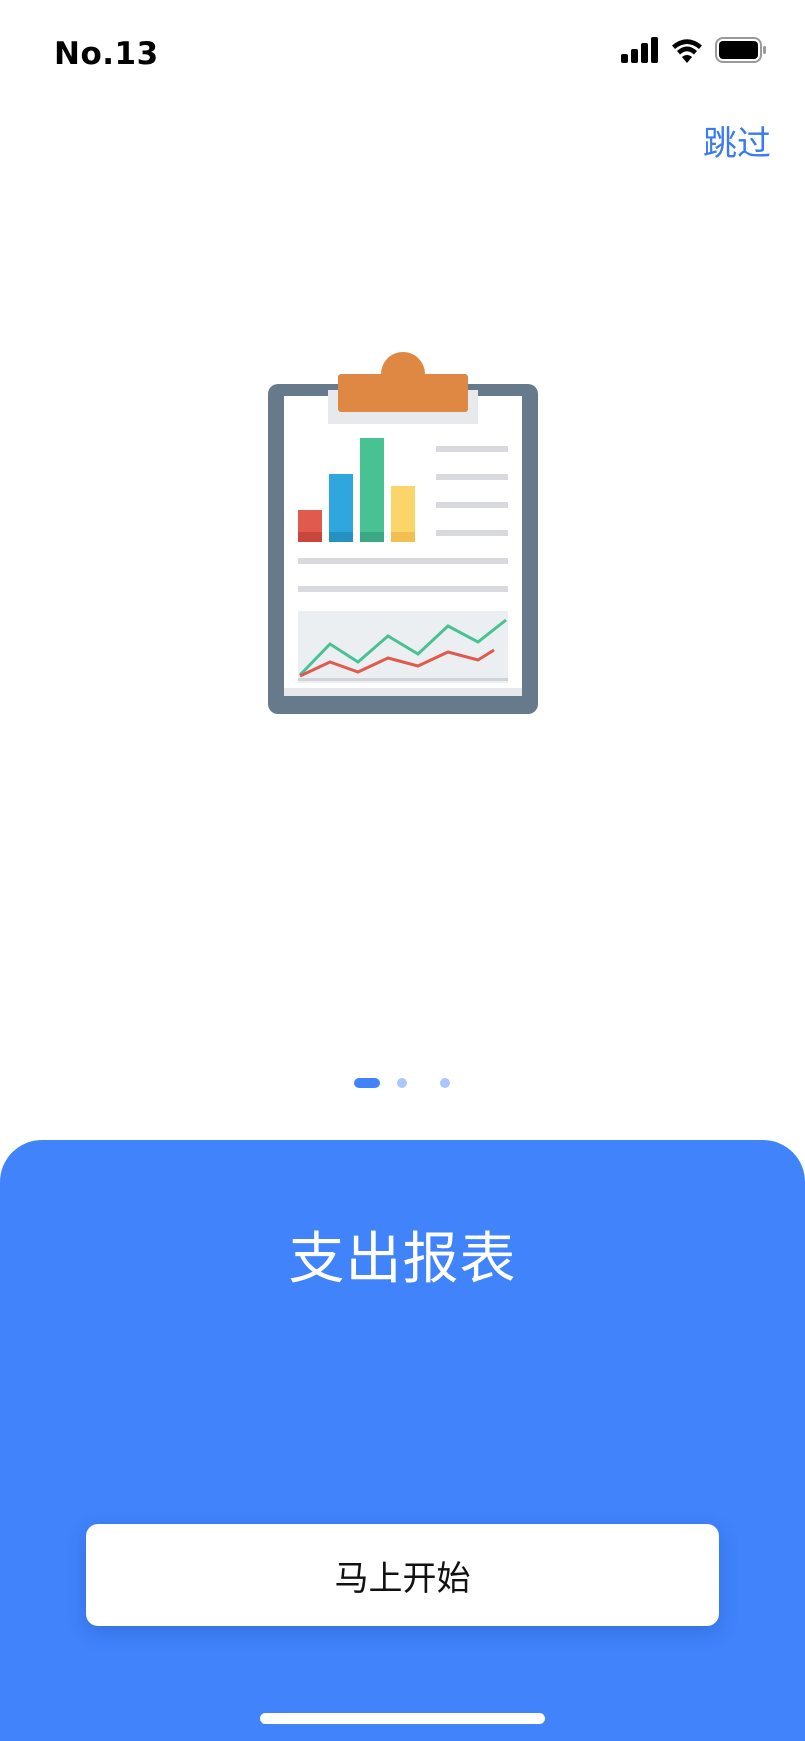 The width and height of the screenshot is (805, 1741). Describe the element at coordinates (402, 1578) in the screenshot. I see `start-button-label: 马上开始` at that location.